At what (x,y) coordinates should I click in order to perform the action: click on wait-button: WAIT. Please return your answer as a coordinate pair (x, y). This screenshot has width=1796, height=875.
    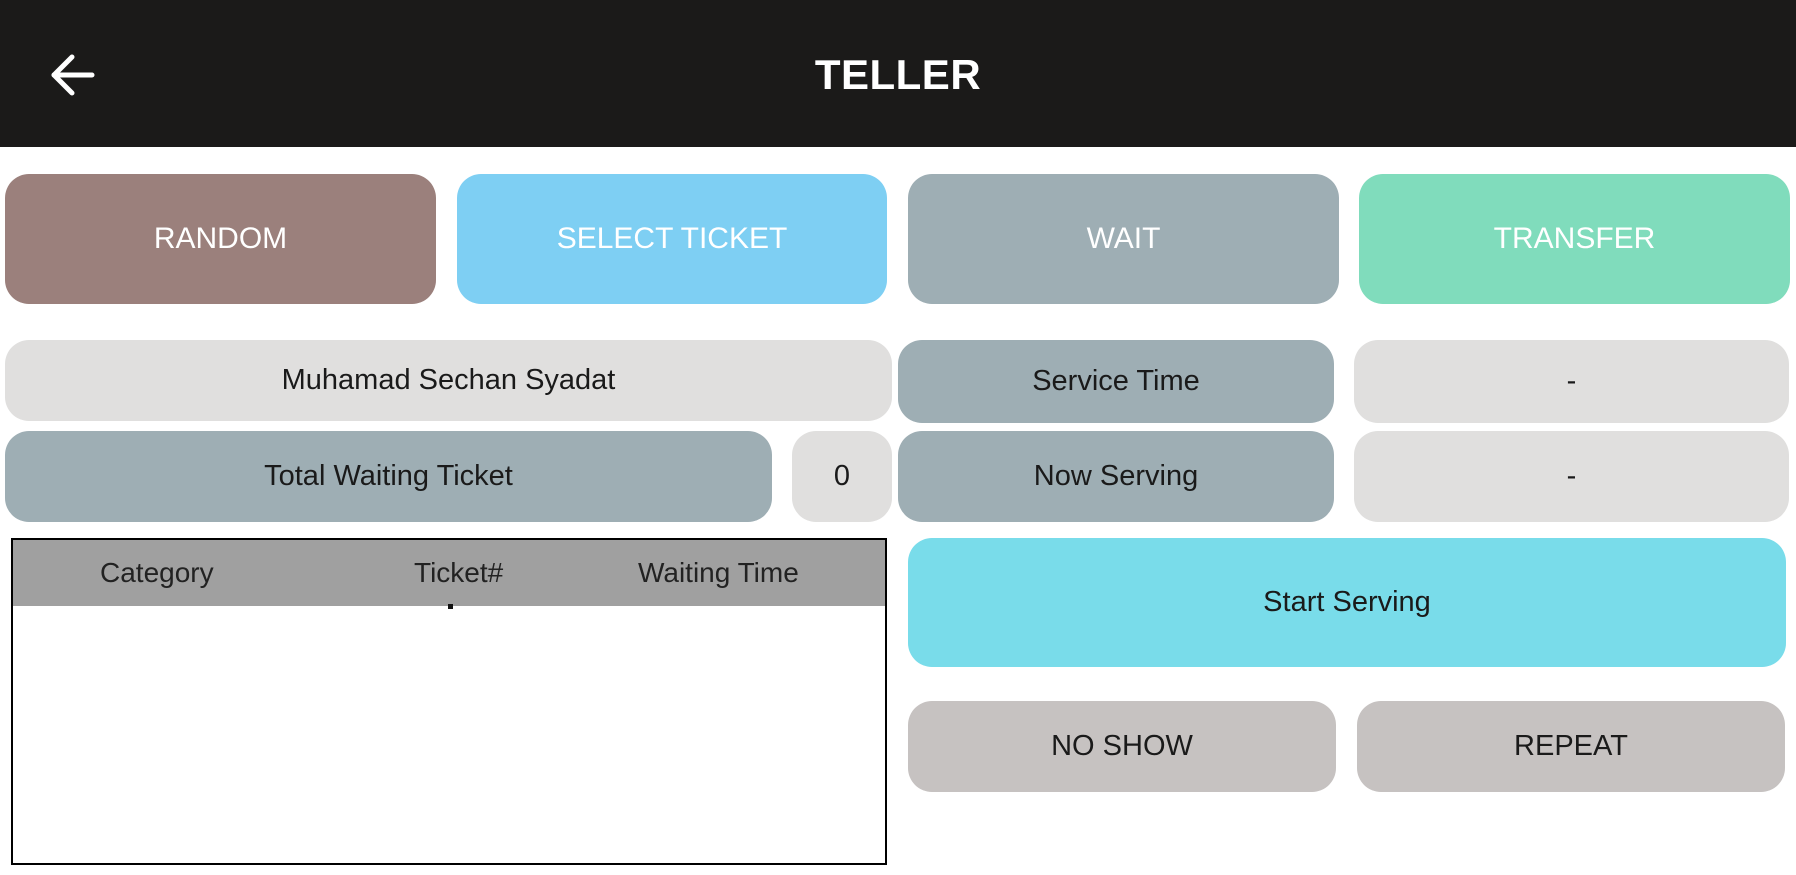
    Looking at the image, I should click on (1123, 239).